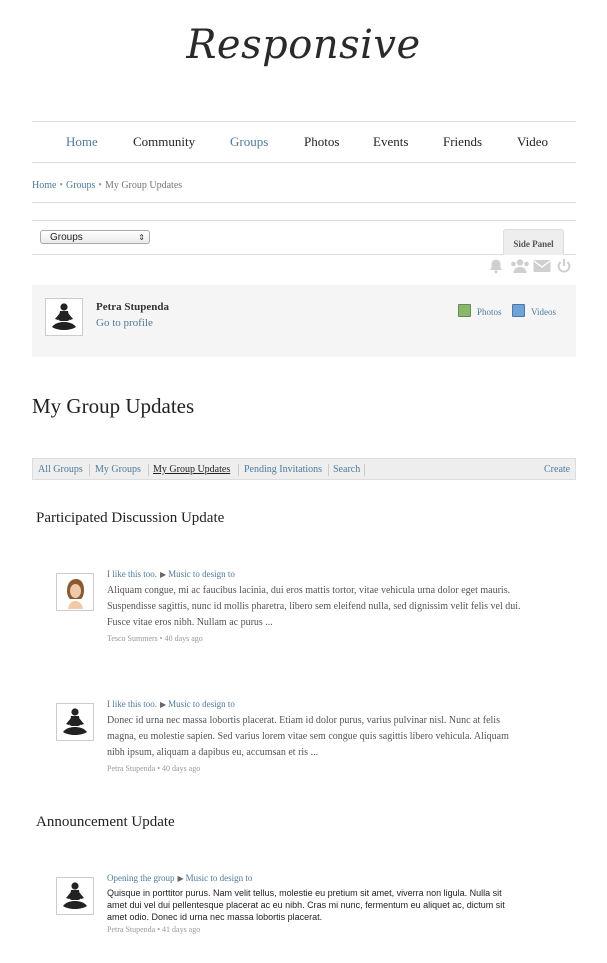  Describe the element at coordinates (533, 242) in the screenshot. I see `side-panel-tab: Side Panel` at that location.